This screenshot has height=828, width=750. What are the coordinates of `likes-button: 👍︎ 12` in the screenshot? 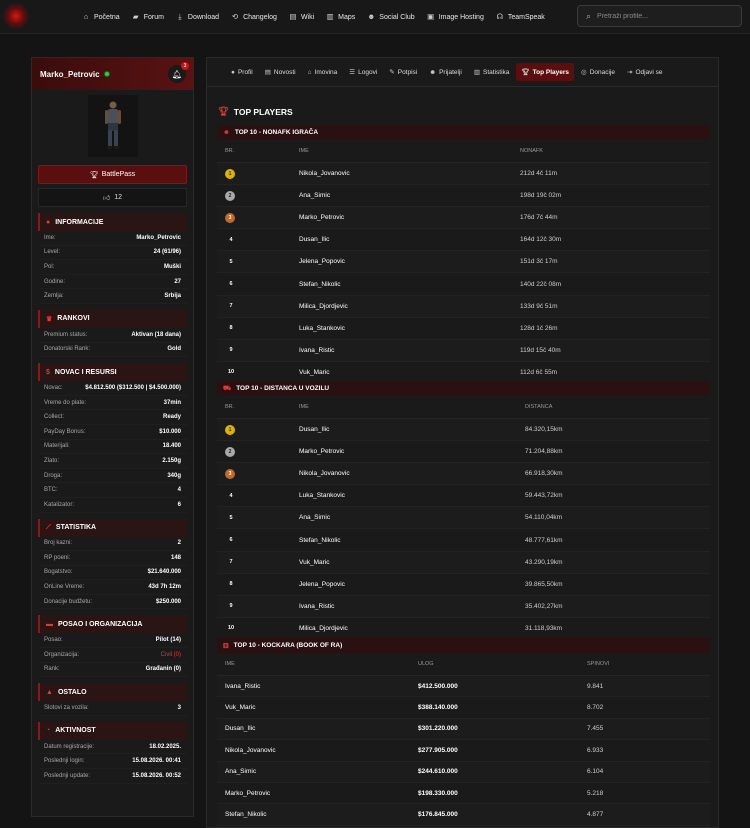 It's located at (112, 197).